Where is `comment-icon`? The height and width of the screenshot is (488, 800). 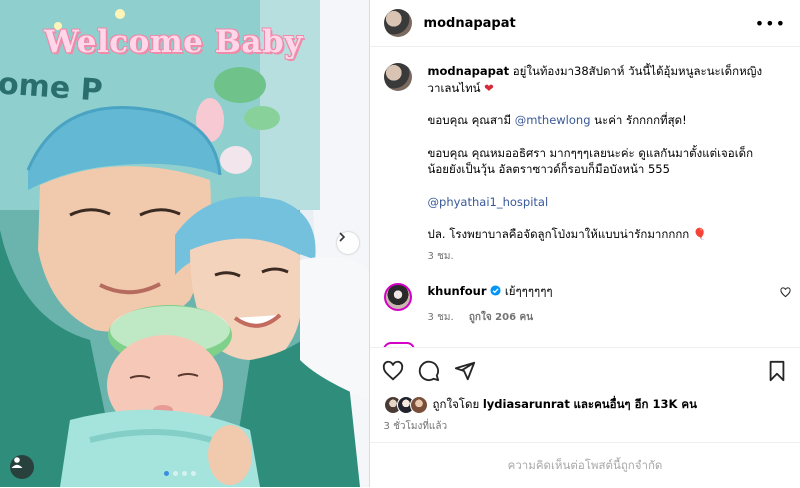 comment-icon is located at coordinates (429, 371).